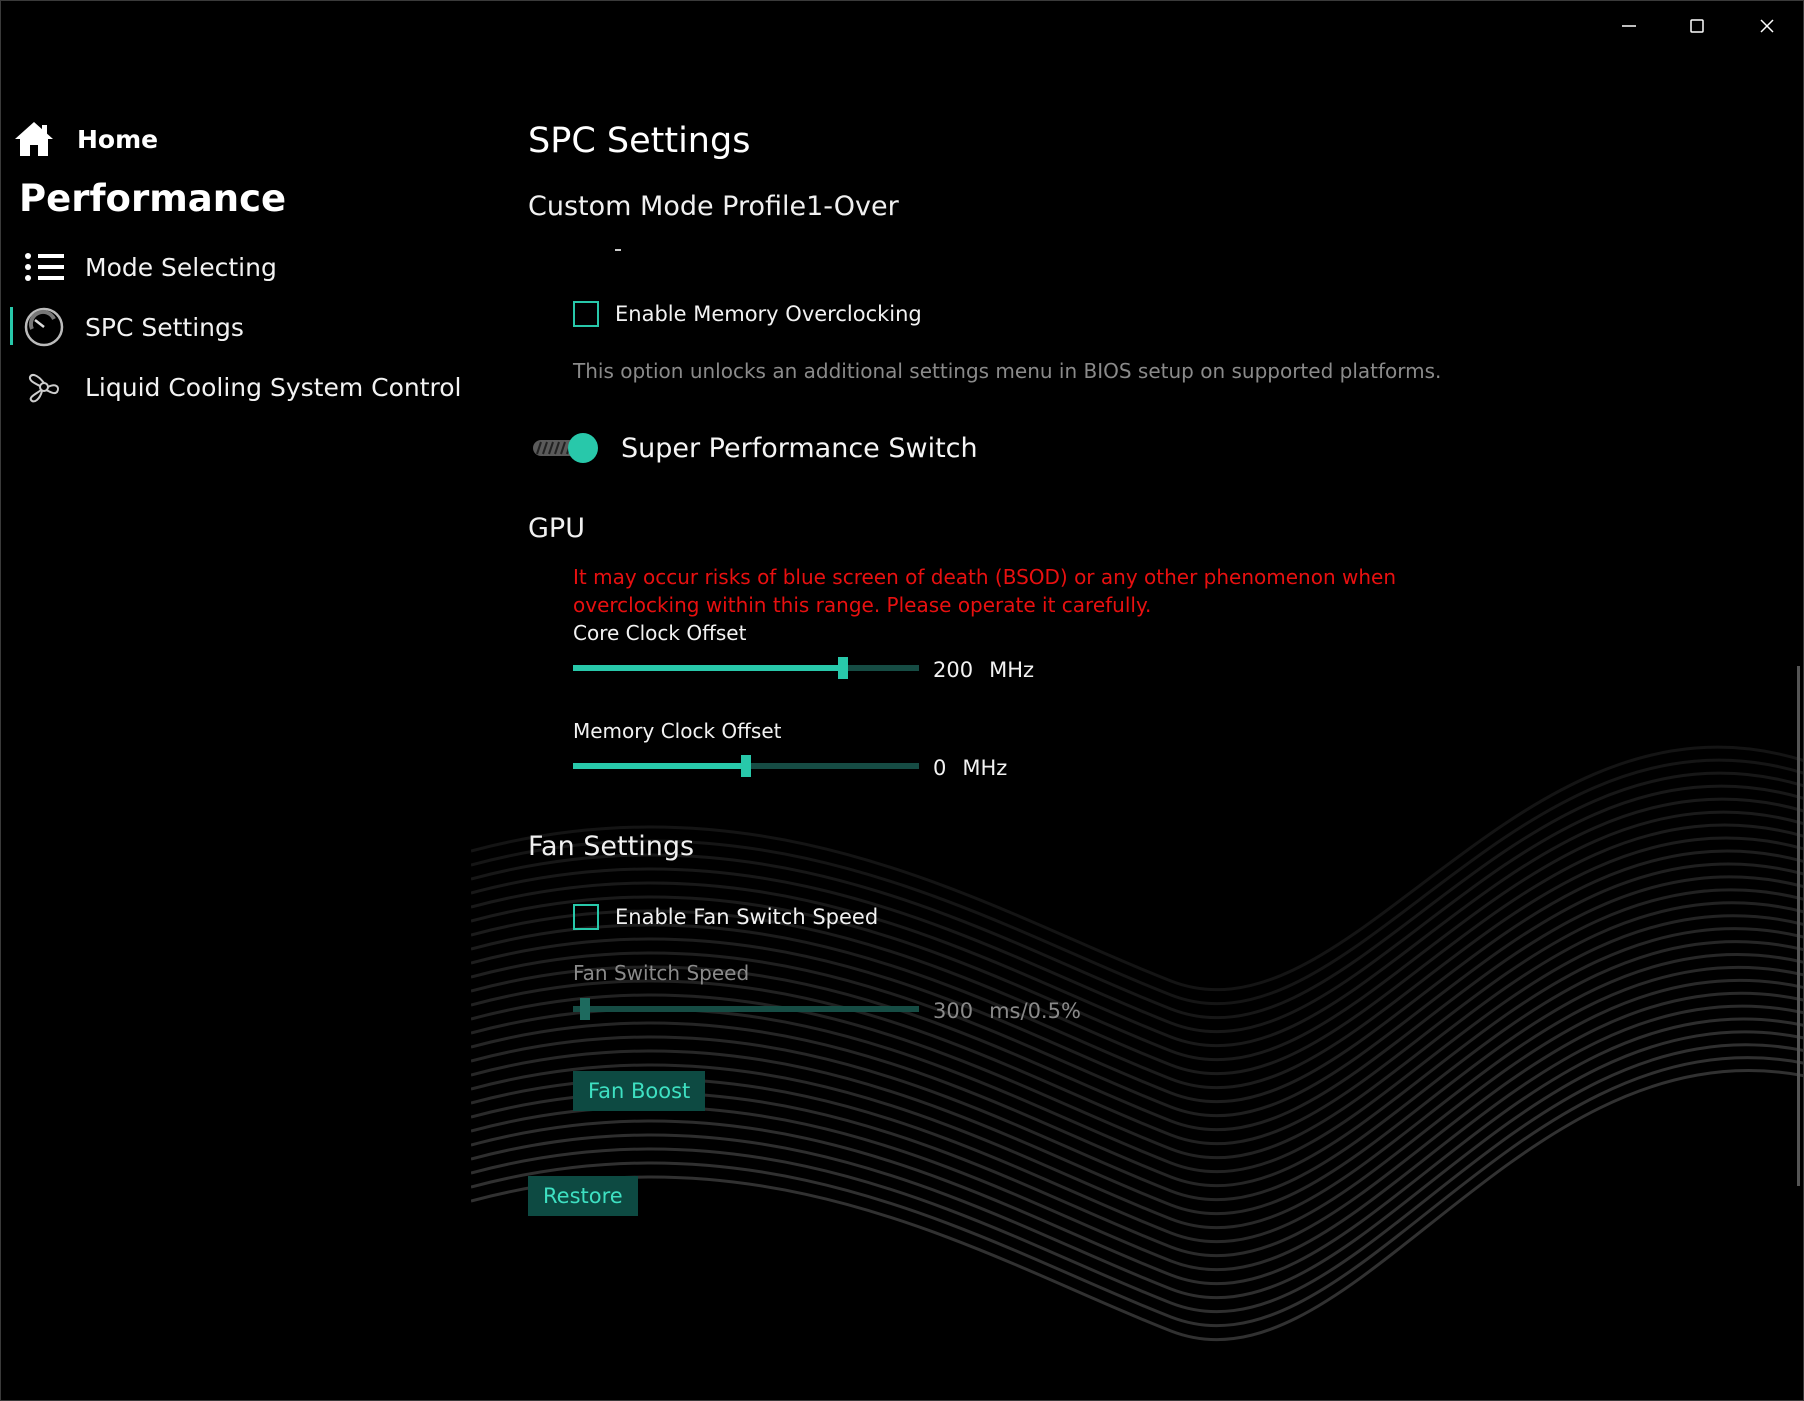 The image size is (1804, 1401). I want to click on sidebar-item-mode-selecting: Mode Selecting, so click(150, 267).